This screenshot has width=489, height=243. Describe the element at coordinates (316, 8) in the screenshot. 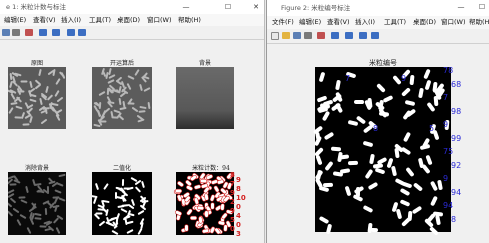

I see `window-title: Figure 2: 米粒编号标注` at that location.